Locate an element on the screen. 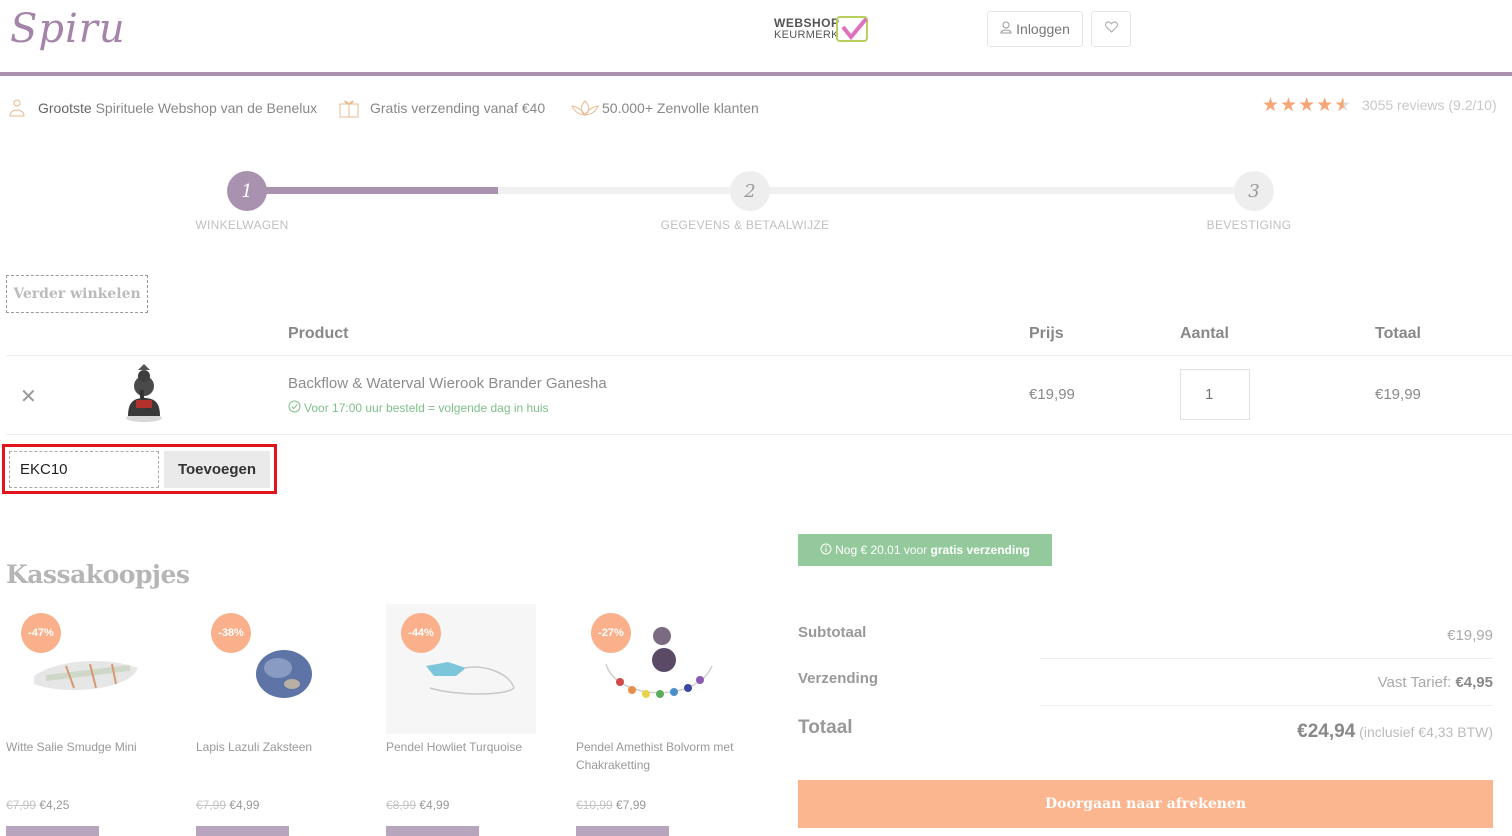 Image resolution: width=1512 pixels, height=836 pixels. deal-old-price: €8,99 is located at coordinates (401, 805).